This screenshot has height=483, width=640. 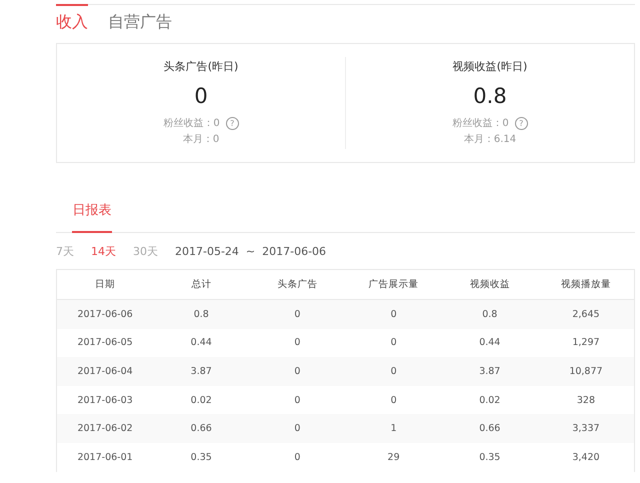 I want to click on card-value: 0.8, so click(x=490, y=96).